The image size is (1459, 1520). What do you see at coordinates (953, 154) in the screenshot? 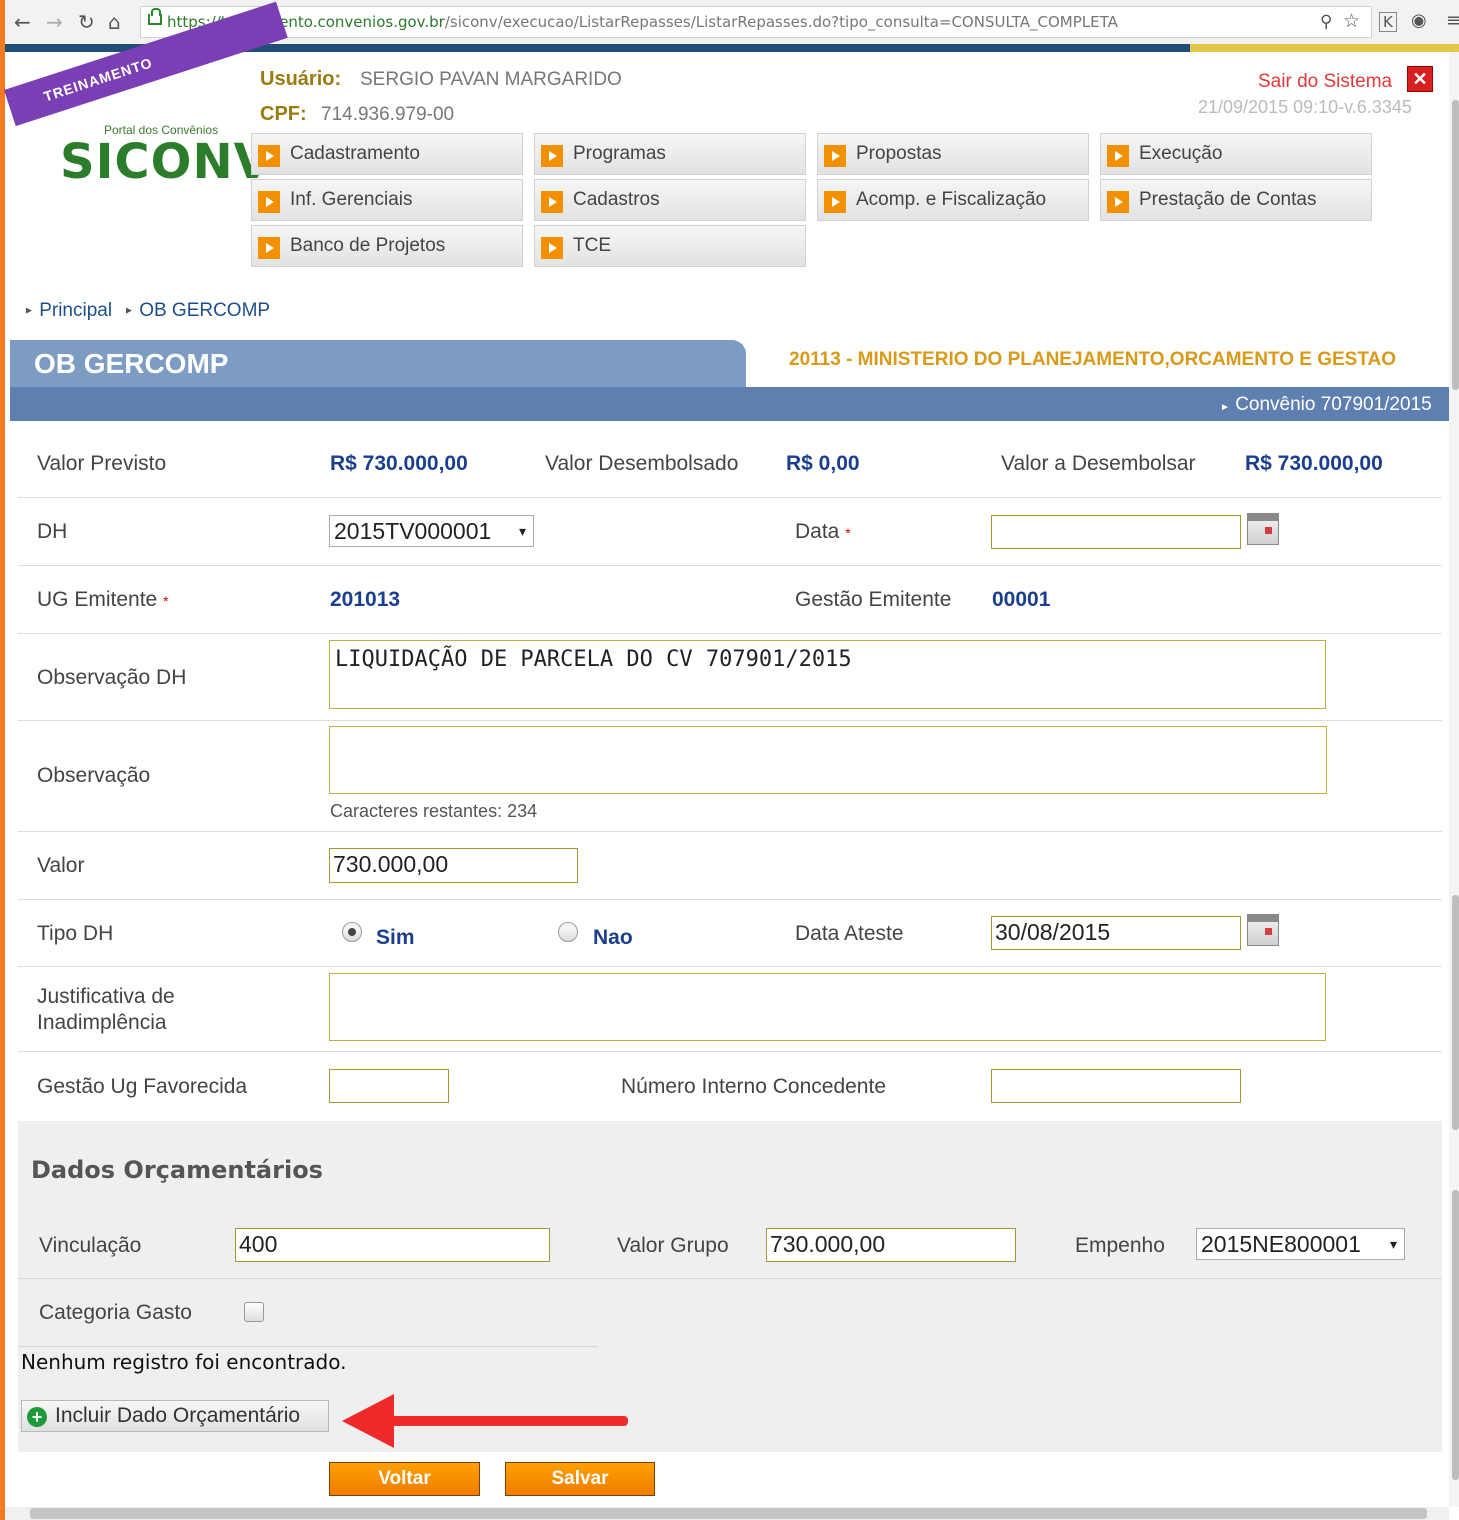
I see `menu-propostas: Propostas` at bounding box center [953, 154].